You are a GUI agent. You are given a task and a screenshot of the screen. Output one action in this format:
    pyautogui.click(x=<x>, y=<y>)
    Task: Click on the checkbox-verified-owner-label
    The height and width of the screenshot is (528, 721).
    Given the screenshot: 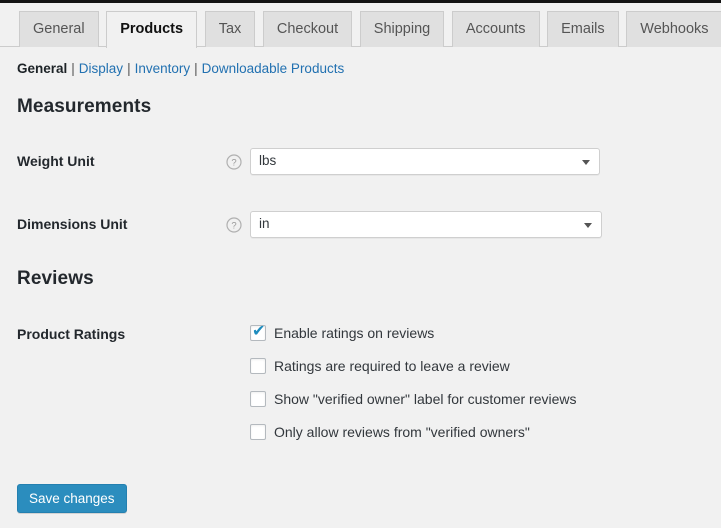 What is the action you would take?
    pyautogui.click(x=258, y=399)
    